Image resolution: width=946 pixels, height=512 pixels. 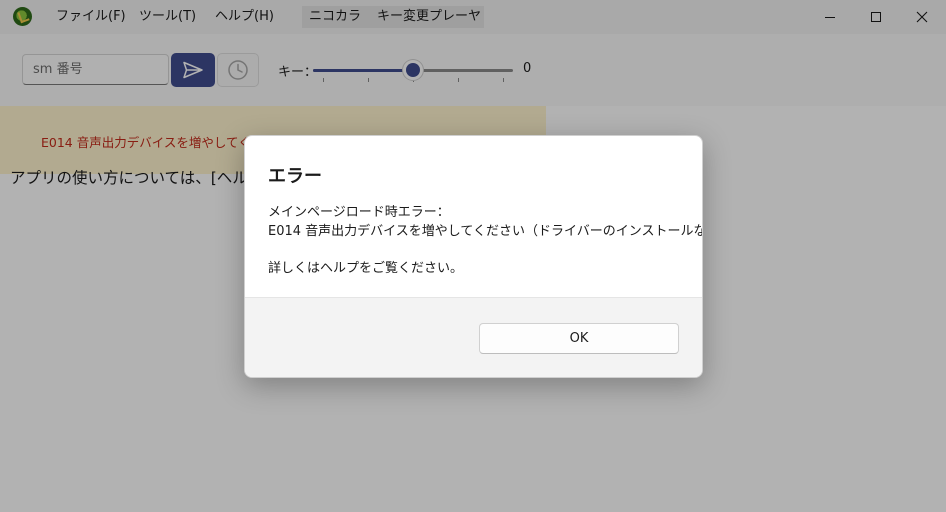 I want to click on dialog-message-line: メインページロード時エラー：, so click(x=359, y=212).